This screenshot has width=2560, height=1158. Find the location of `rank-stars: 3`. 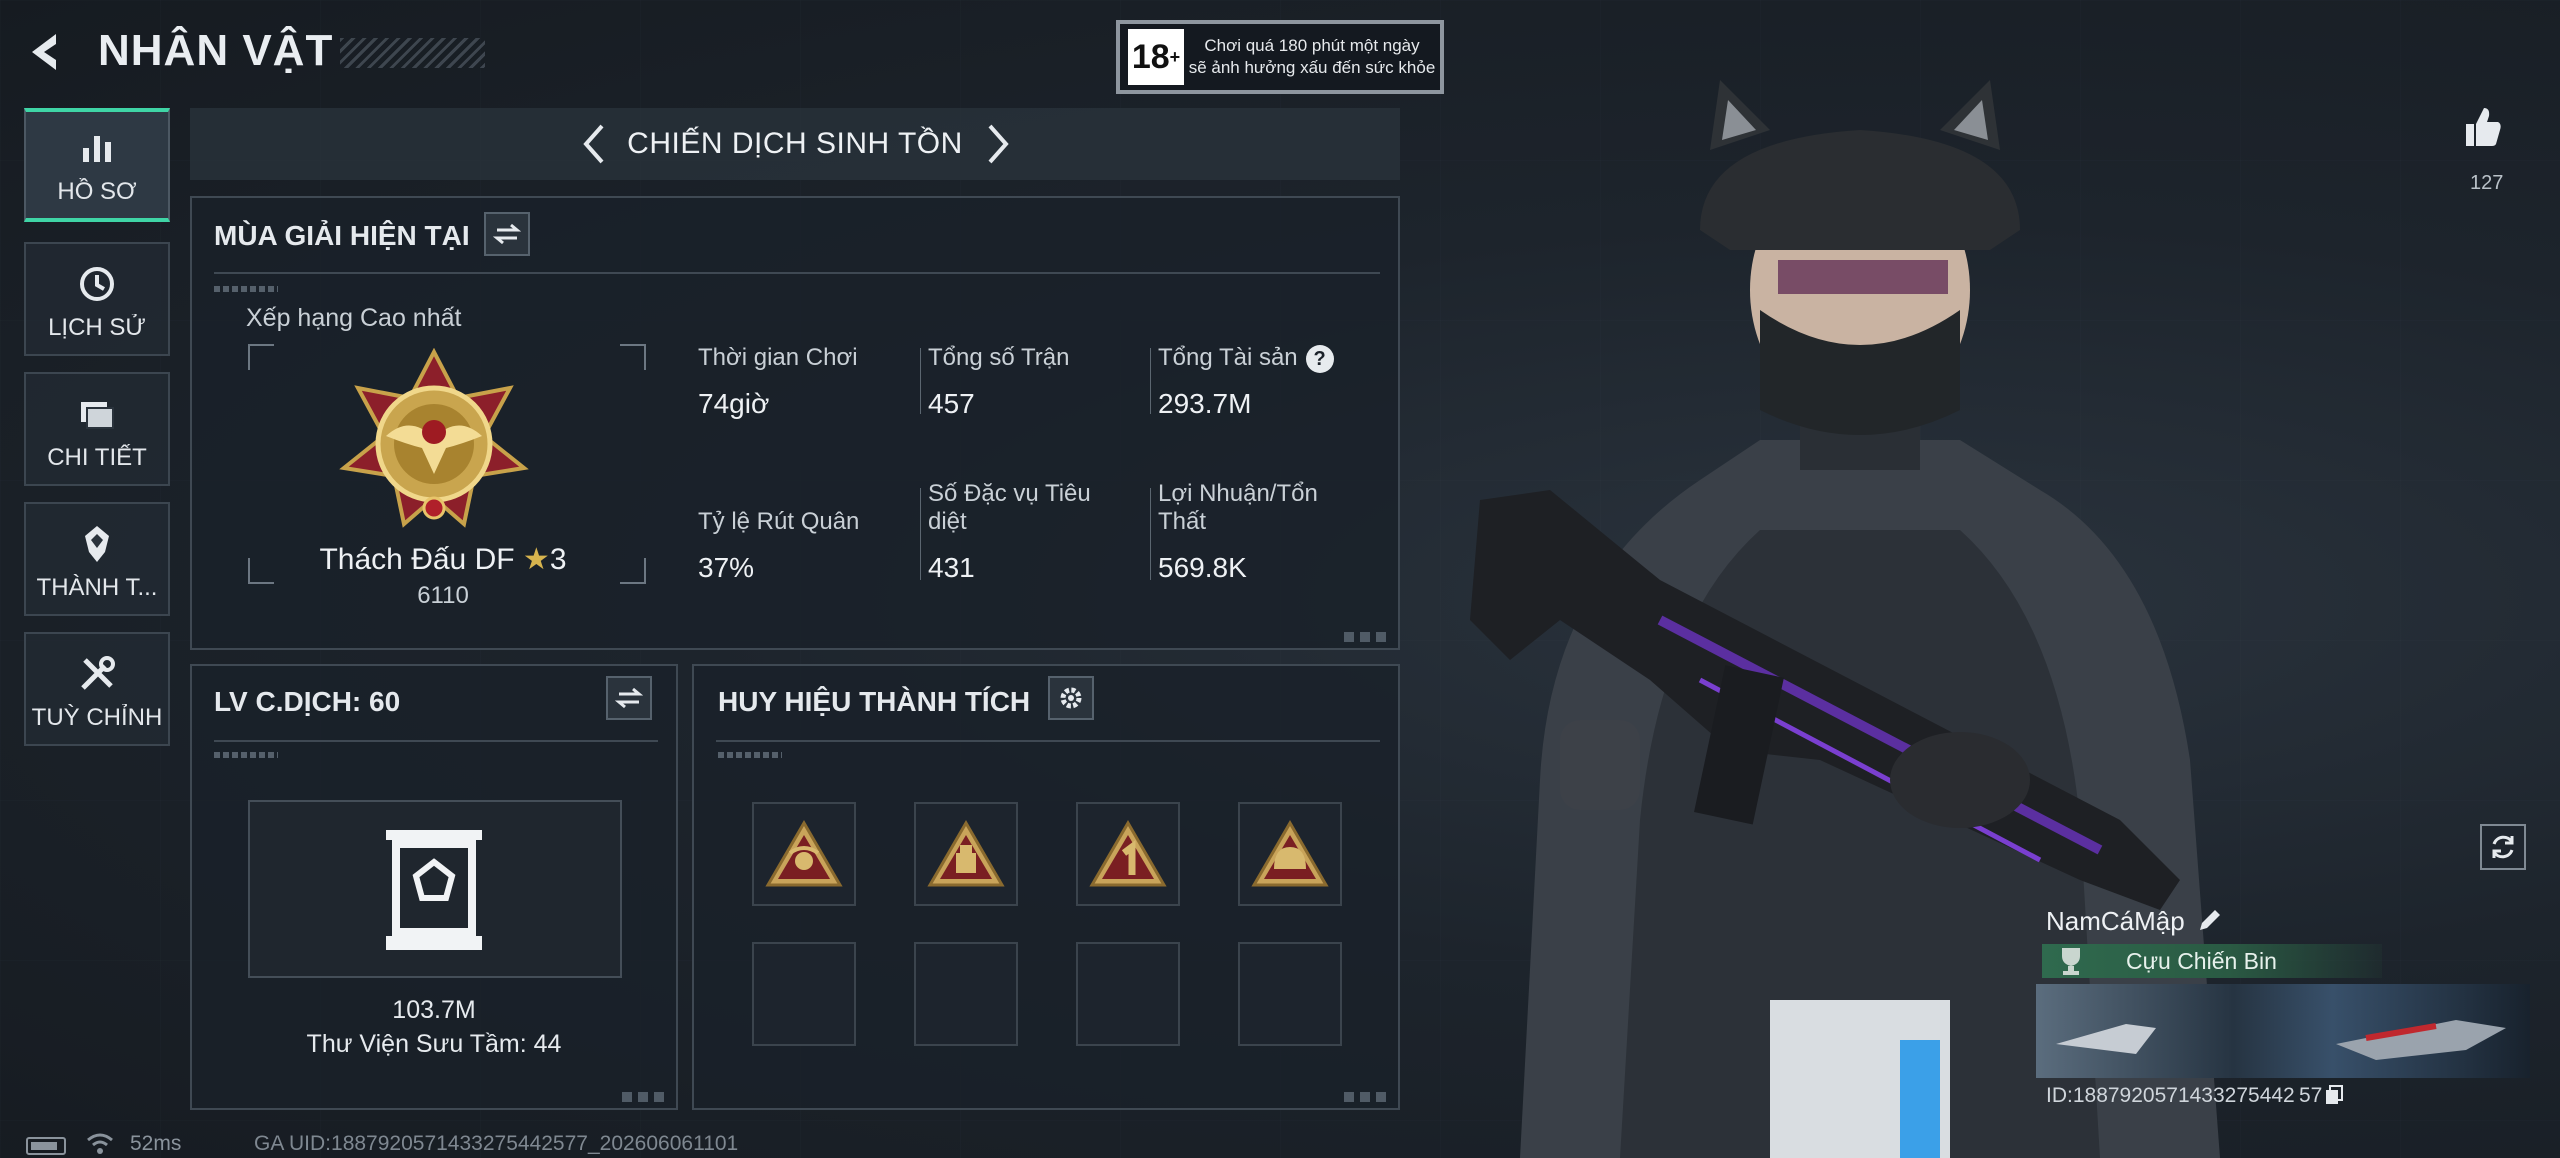

rank-stars: 3 is located at coordinates (558, 559).